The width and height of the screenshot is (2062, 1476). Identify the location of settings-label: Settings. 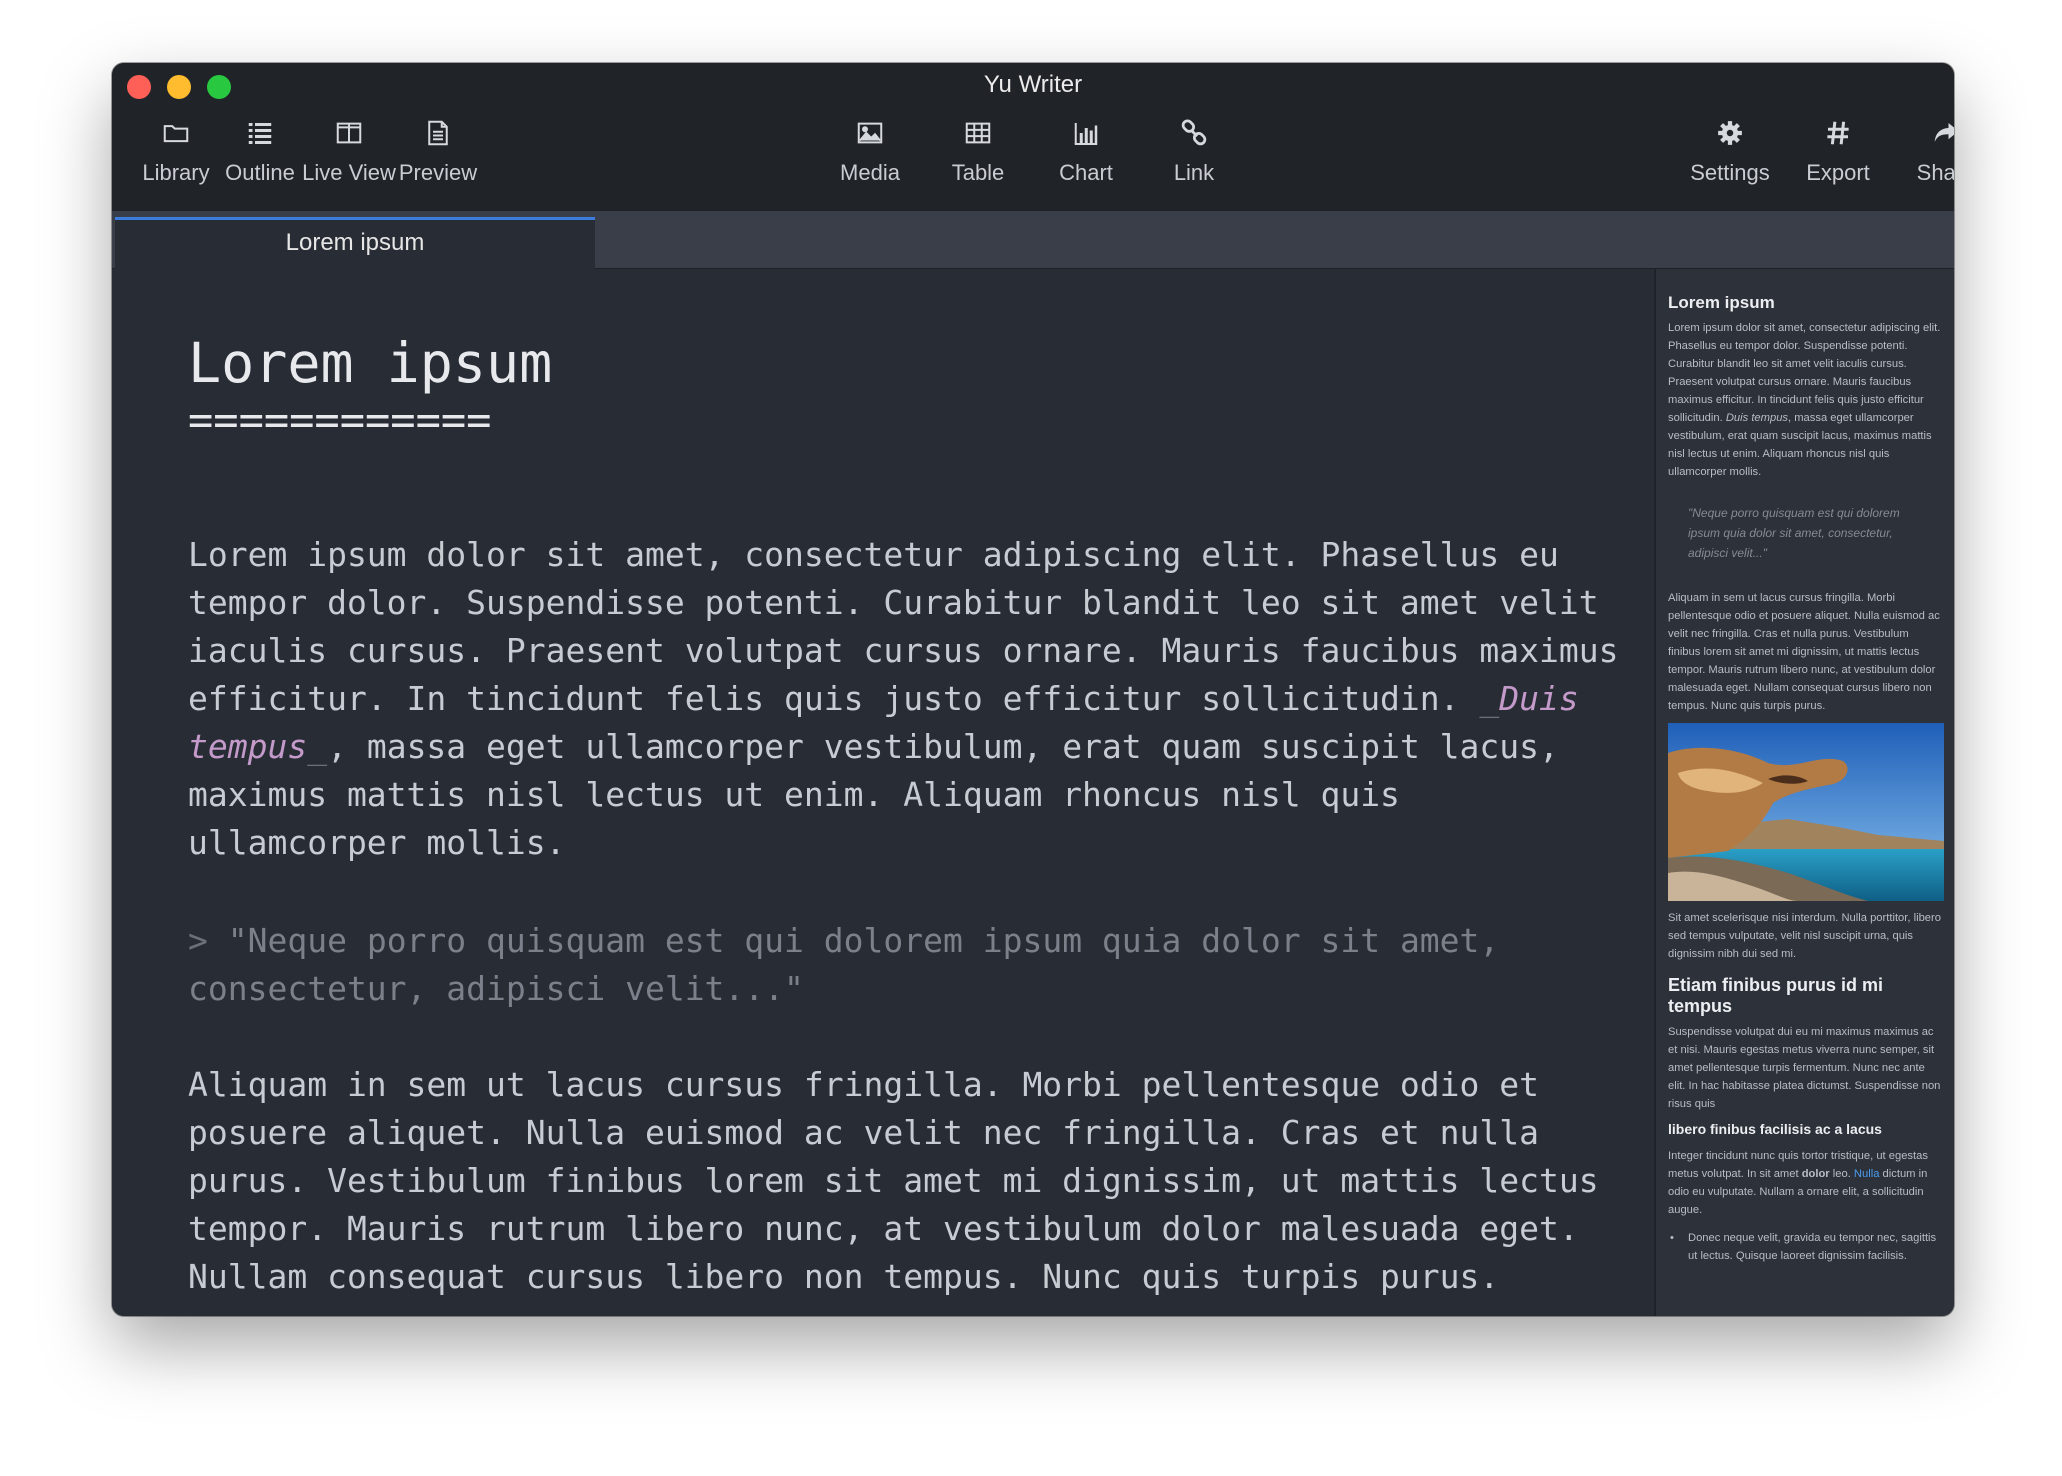
(1730, 172).